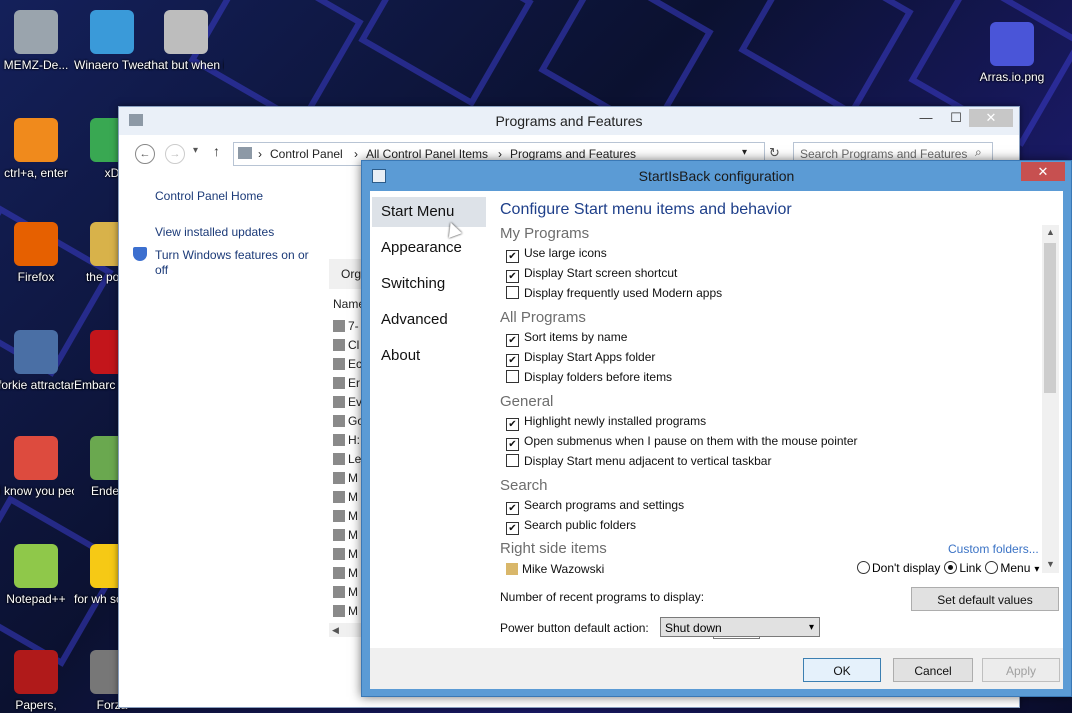  Describe the element at coordinates (926, 118) in the screenshot. I see `minimize-button: —` at that location.